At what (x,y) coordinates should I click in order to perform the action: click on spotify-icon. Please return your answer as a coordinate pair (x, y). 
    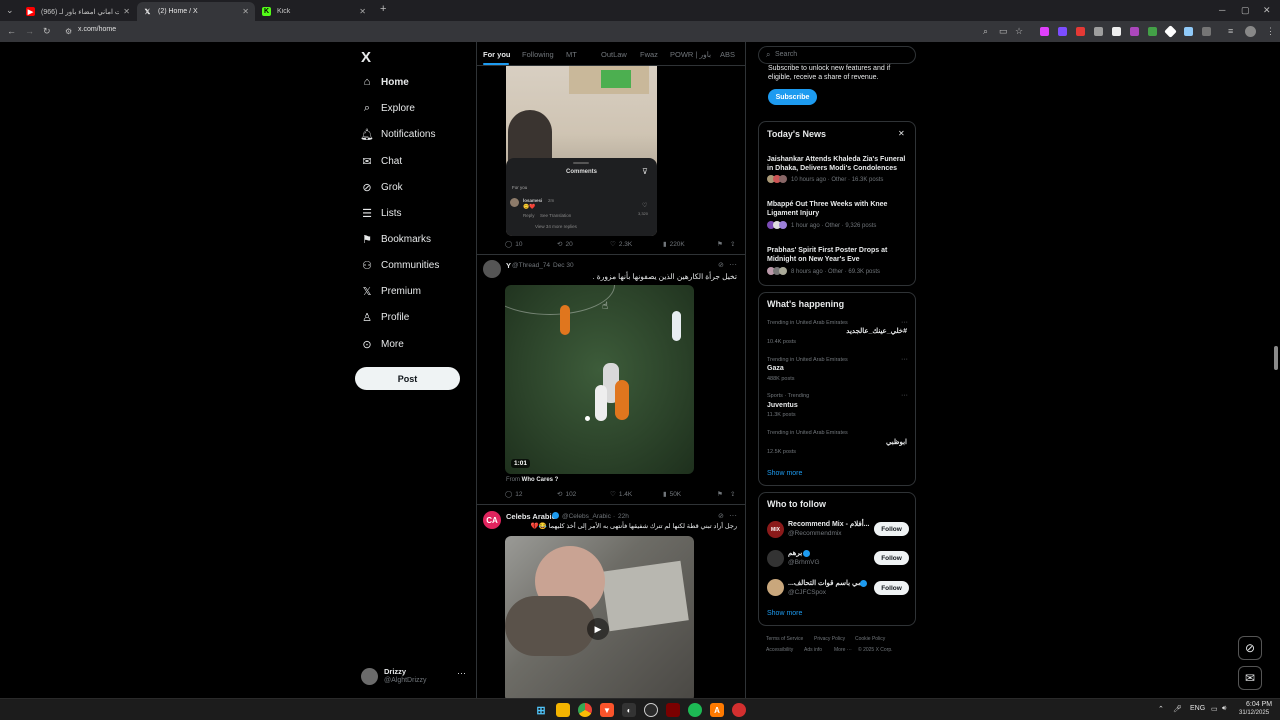
    Looking at the image, I should click on (695, 710).